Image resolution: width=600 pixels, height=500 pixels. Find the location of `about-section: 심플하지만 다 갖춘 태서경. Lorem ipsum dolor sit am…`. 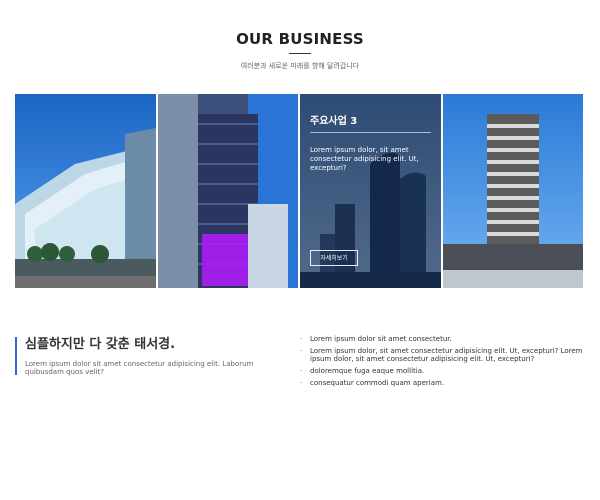

about-section: 심플하지만 다 갖춘 태서경. Lorem ipsum dolor sit am… is located at coordinates (150, 356).